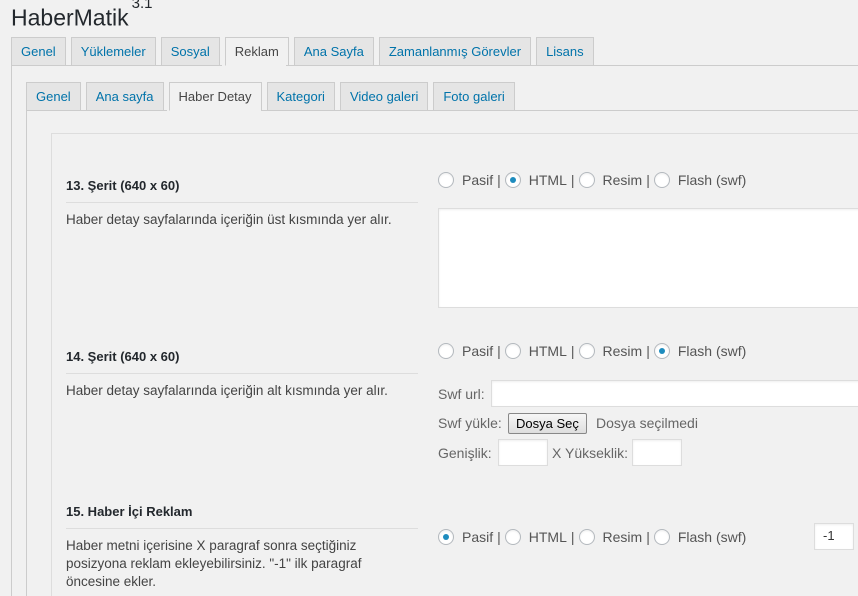 Image resolution: width=858 pixels, height=596 pixels. I want to click on app-version: 3.1, so click(142, 6).